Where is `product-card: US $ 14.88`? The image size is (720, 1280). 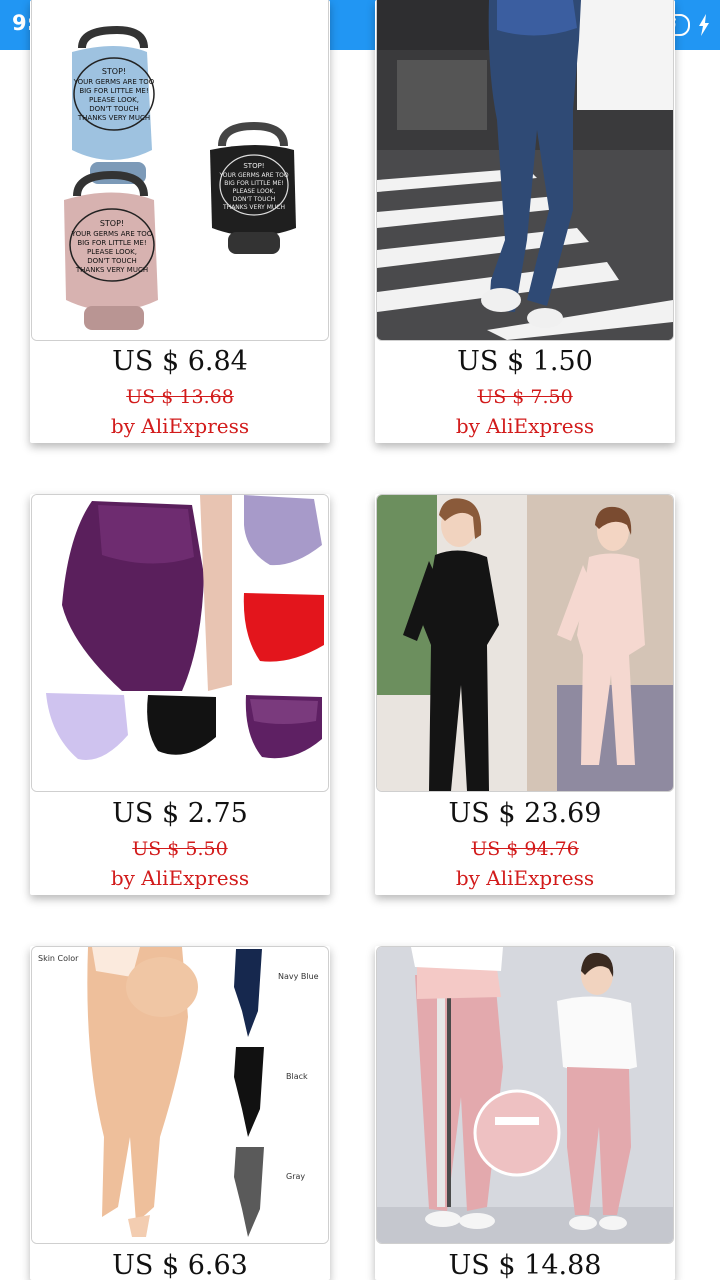
product-card: US $ 14.88 is located at coordinates (525, 1113).